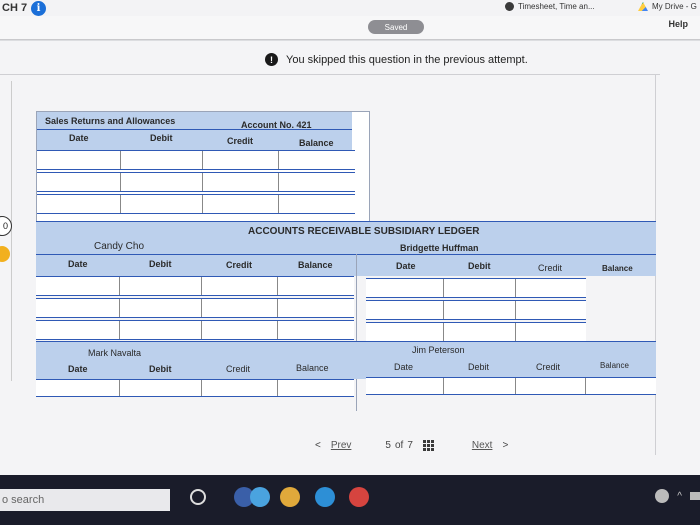 This screenshot has height=525, width=700. I want to click on prev-link: Prev, so click(341, 445).